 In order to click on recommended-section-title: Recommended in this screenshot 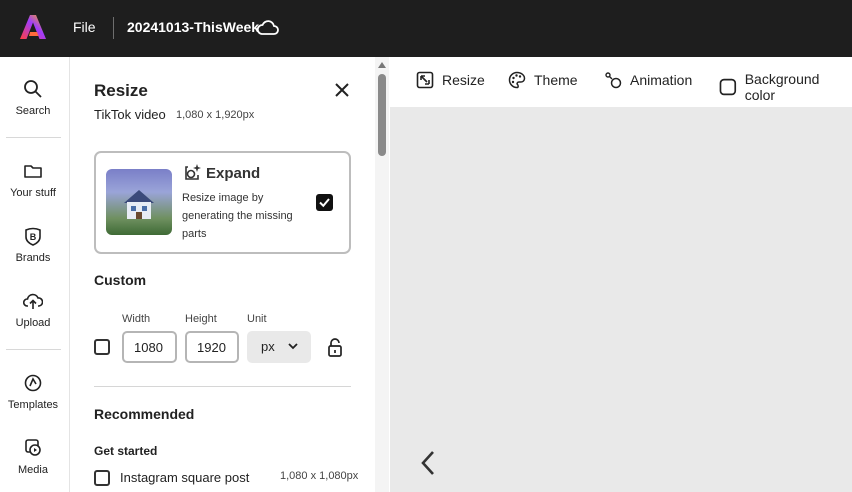, I will do `click(144, 414)`.